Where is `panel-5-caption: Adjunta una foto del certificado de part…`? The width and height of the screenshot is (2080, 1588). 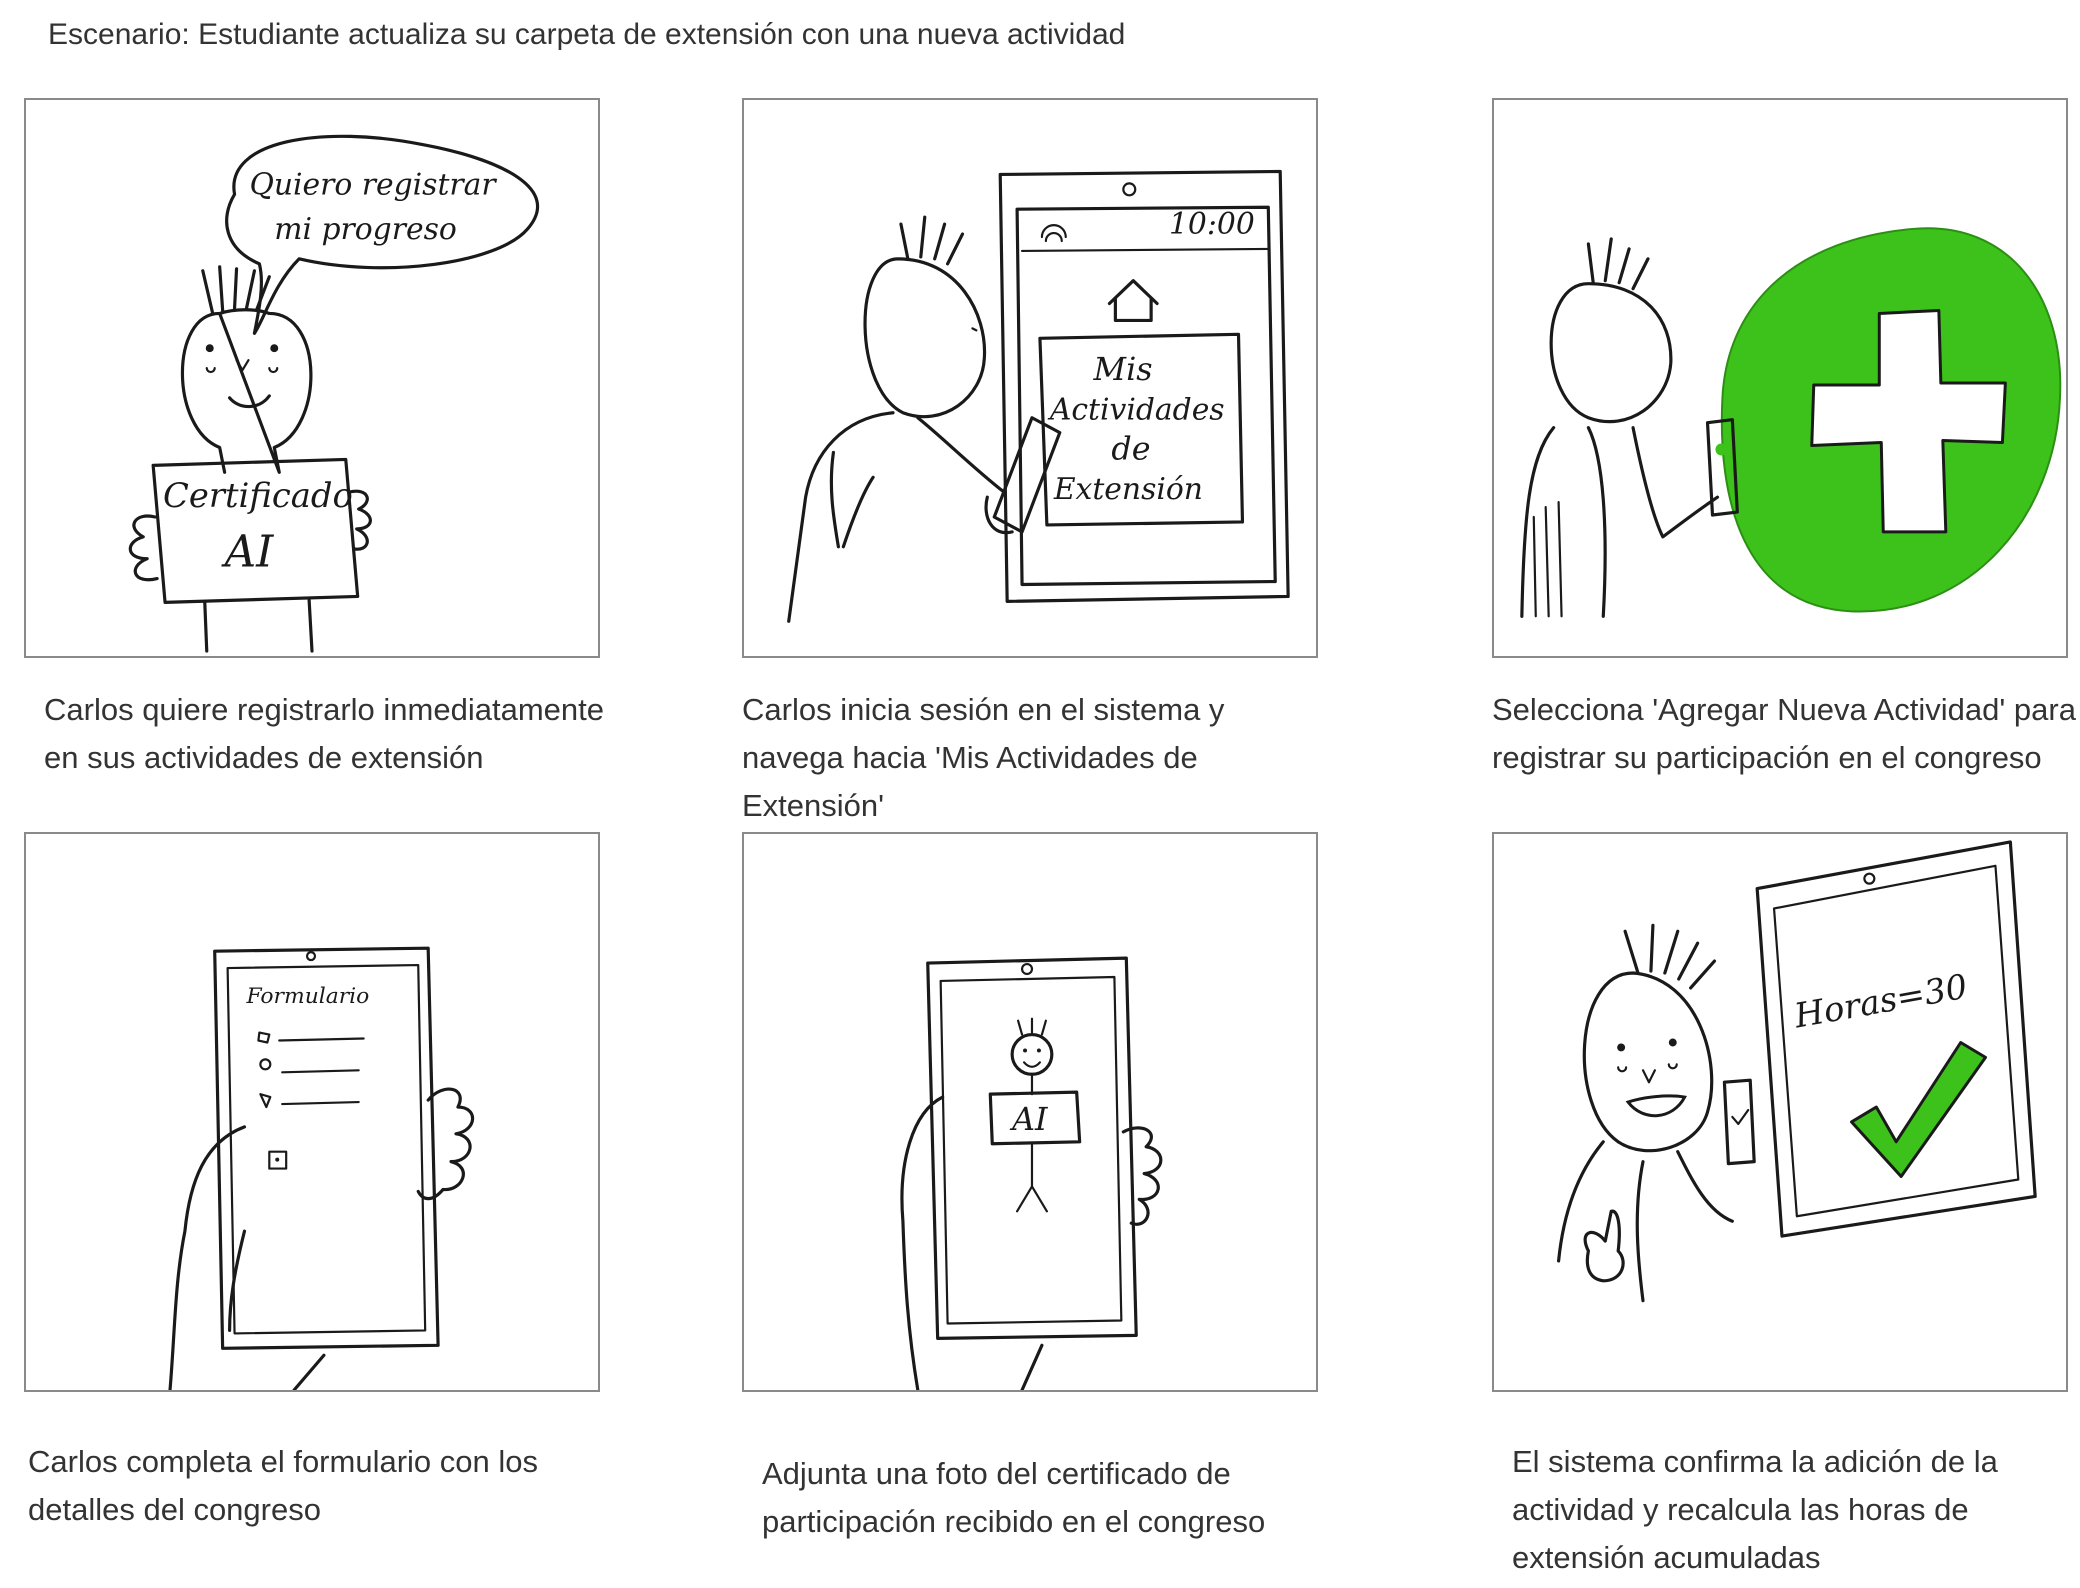 panel-5-caption: Adjunta una foto del certificado de part… is located at coordinates (1014, 1497).